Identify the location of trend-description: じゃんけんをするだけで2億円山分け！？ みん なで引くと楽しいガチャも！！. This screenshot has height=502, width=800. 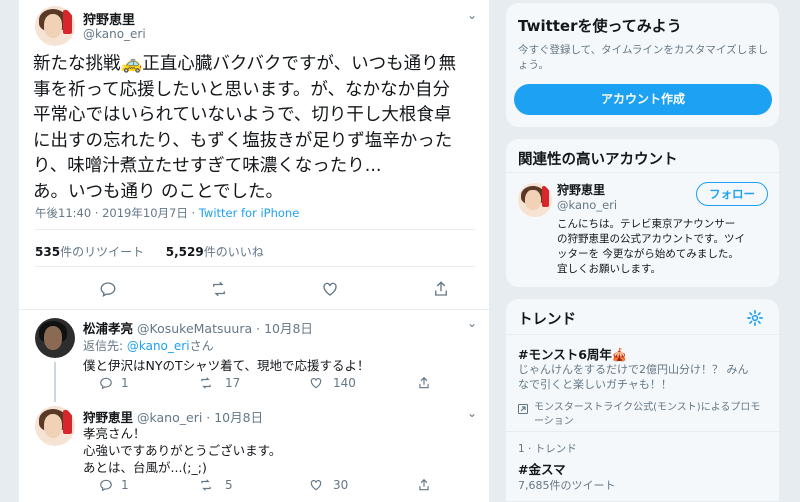
(633, 377).